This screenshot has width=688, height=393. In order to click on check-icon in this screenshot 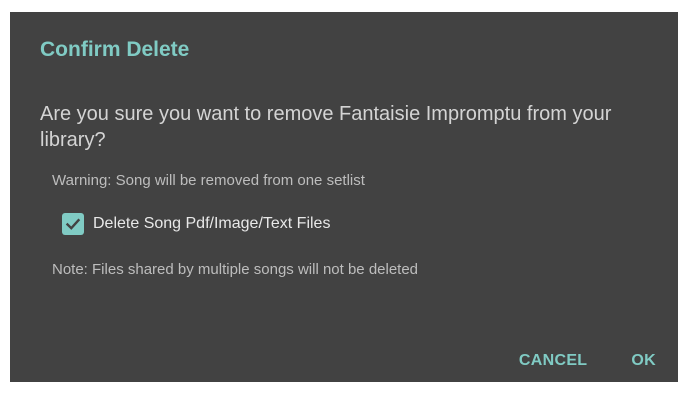, I will do `click(73, 224)`.